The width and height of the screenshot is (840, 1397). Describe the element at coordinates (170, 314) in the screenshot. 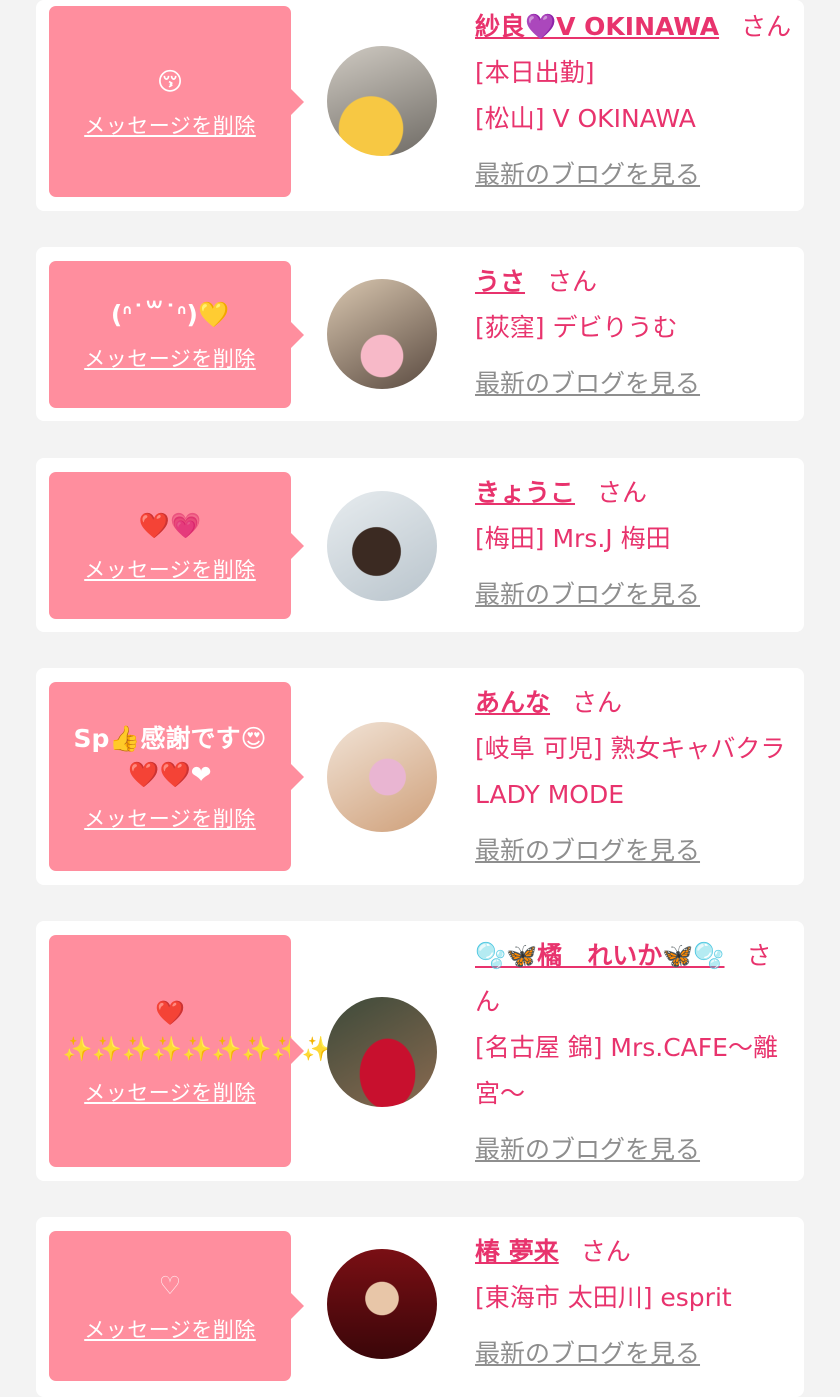

I see `message-text: (ᐢ˙꒳˙ᐢ)💛` at that location.